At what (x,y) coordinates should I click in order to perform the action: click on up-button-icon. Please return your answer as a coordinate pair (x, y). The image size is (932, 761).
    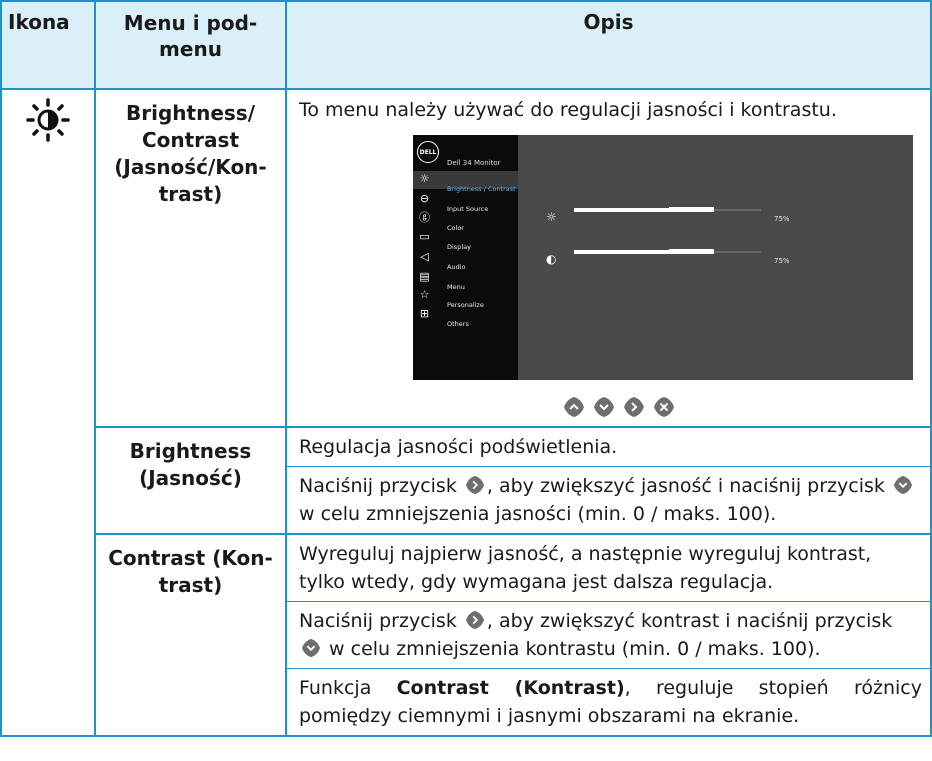
    Looking at the image, I should click on (574, 407).